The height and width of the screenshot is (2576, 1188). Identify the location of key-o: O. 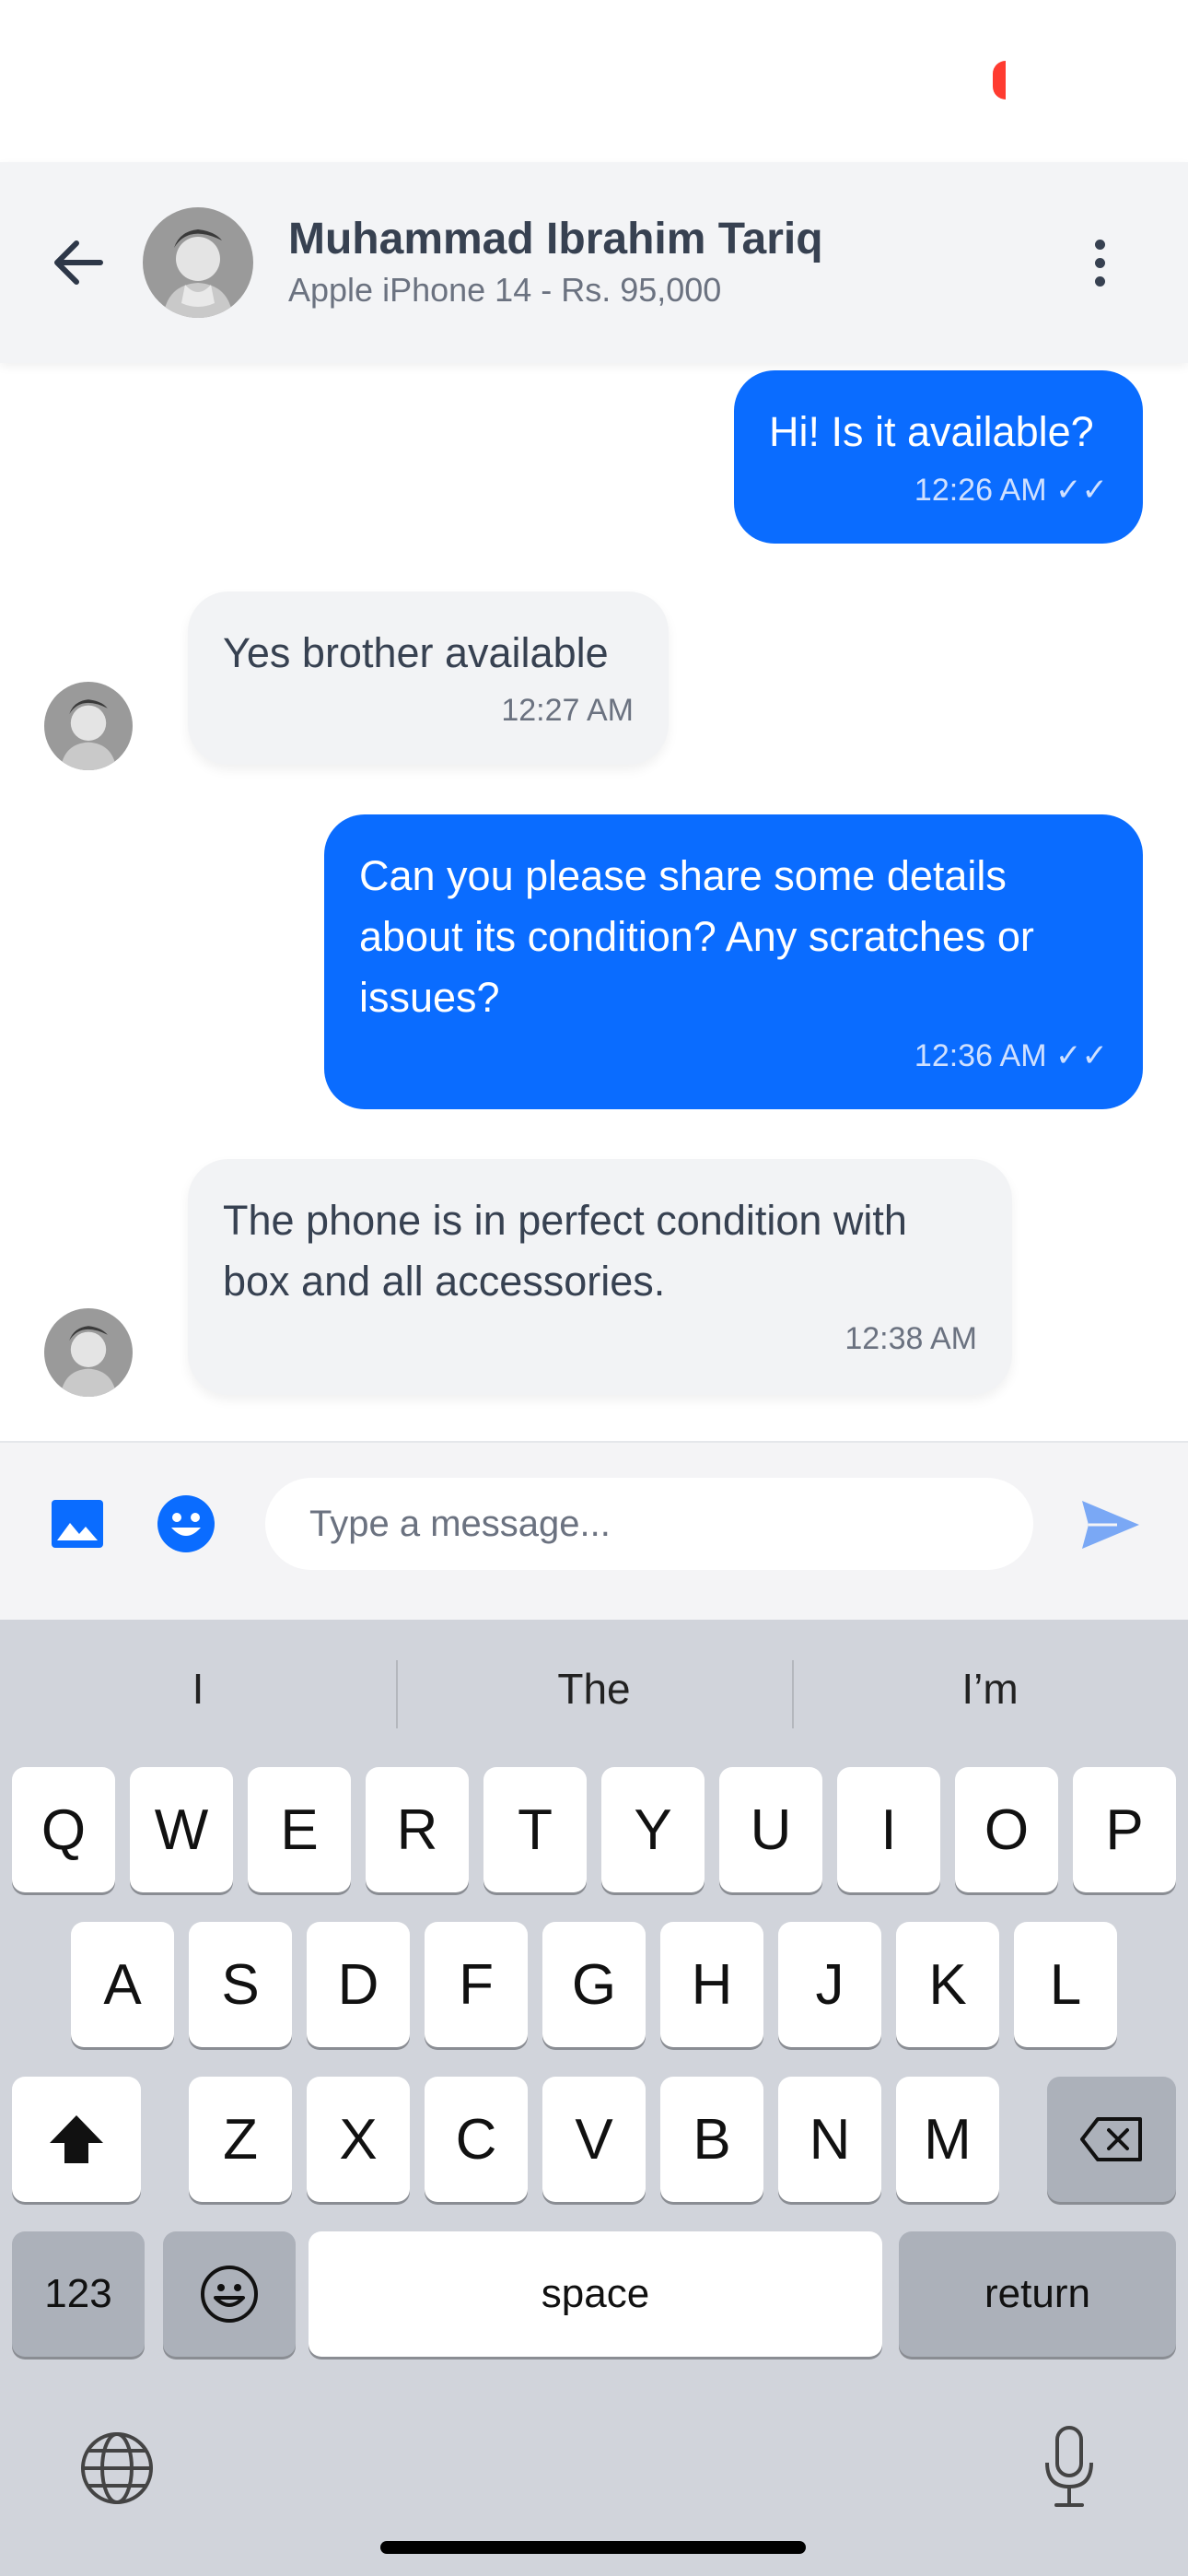
(1007, 1829).